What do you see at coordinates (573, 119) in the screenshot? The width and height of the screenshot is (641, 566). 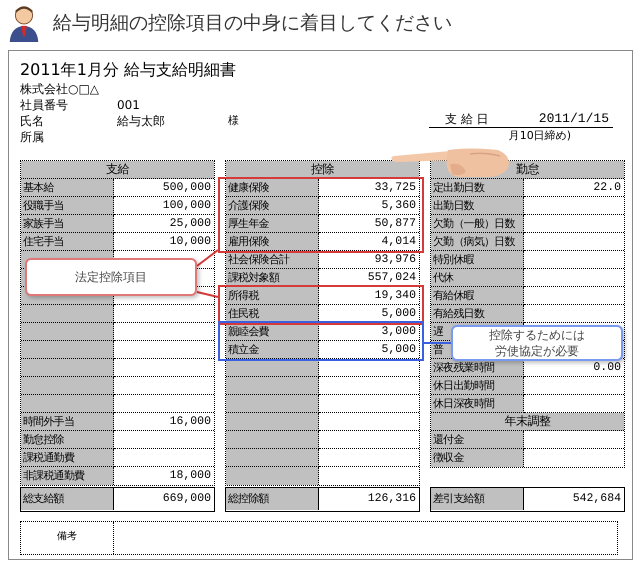 I see `pay-date-value: 2011/1/15` at bounding box center [573, 119].